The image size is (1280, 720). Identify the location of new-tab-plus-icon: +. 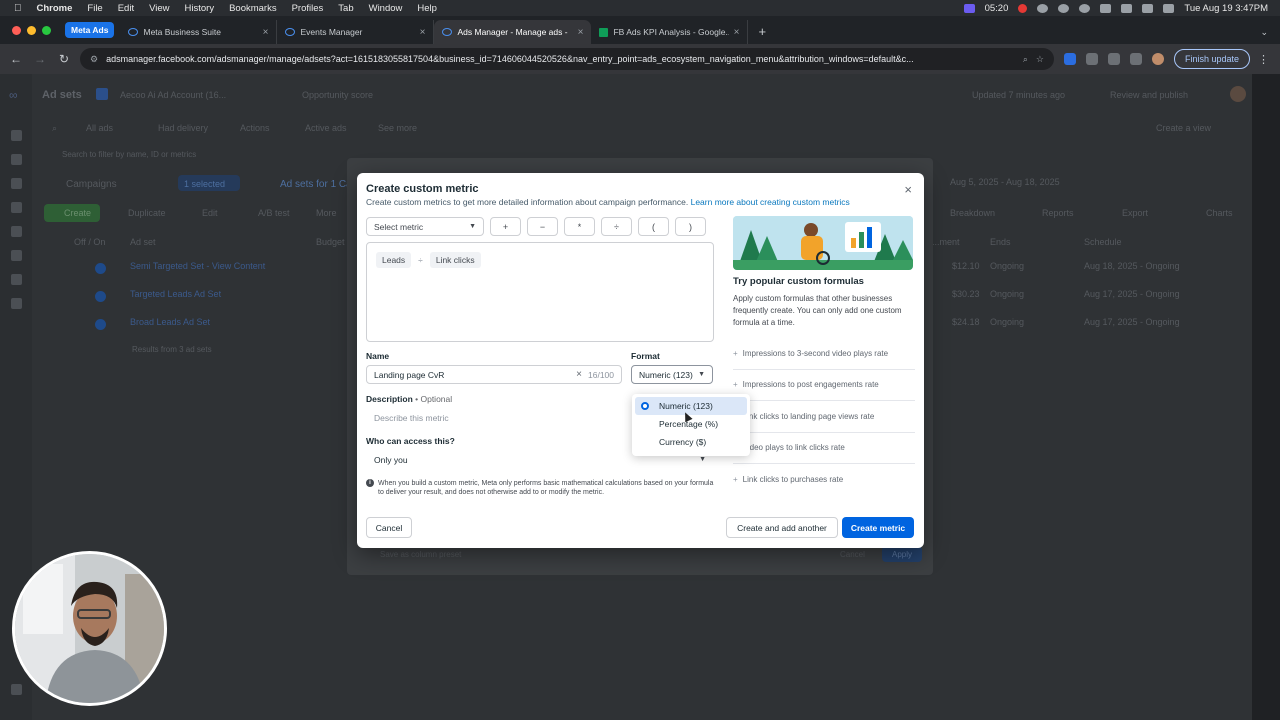
(762, 34).